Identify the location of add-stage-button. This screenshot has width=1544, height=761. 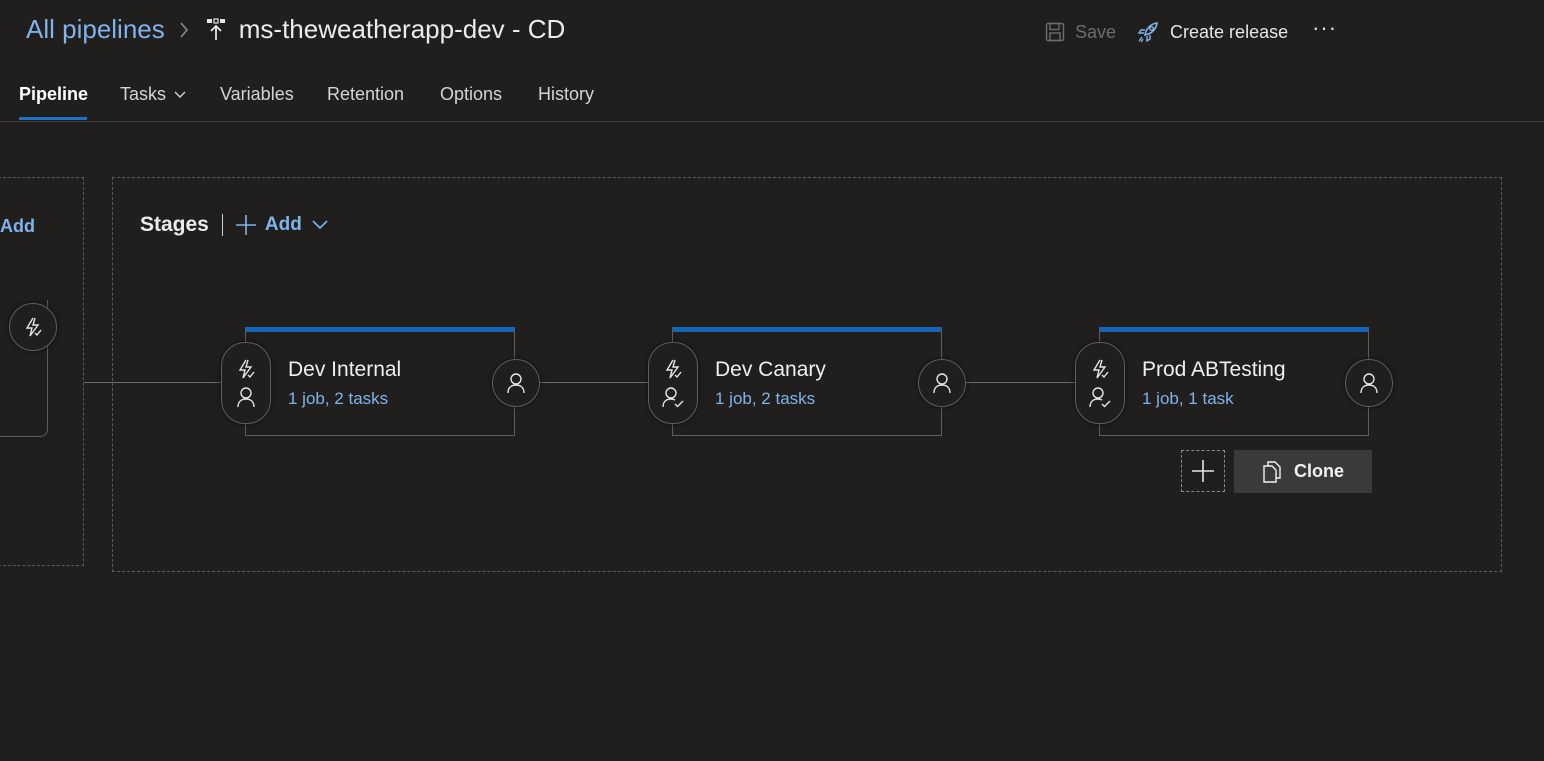
(1203, 471).